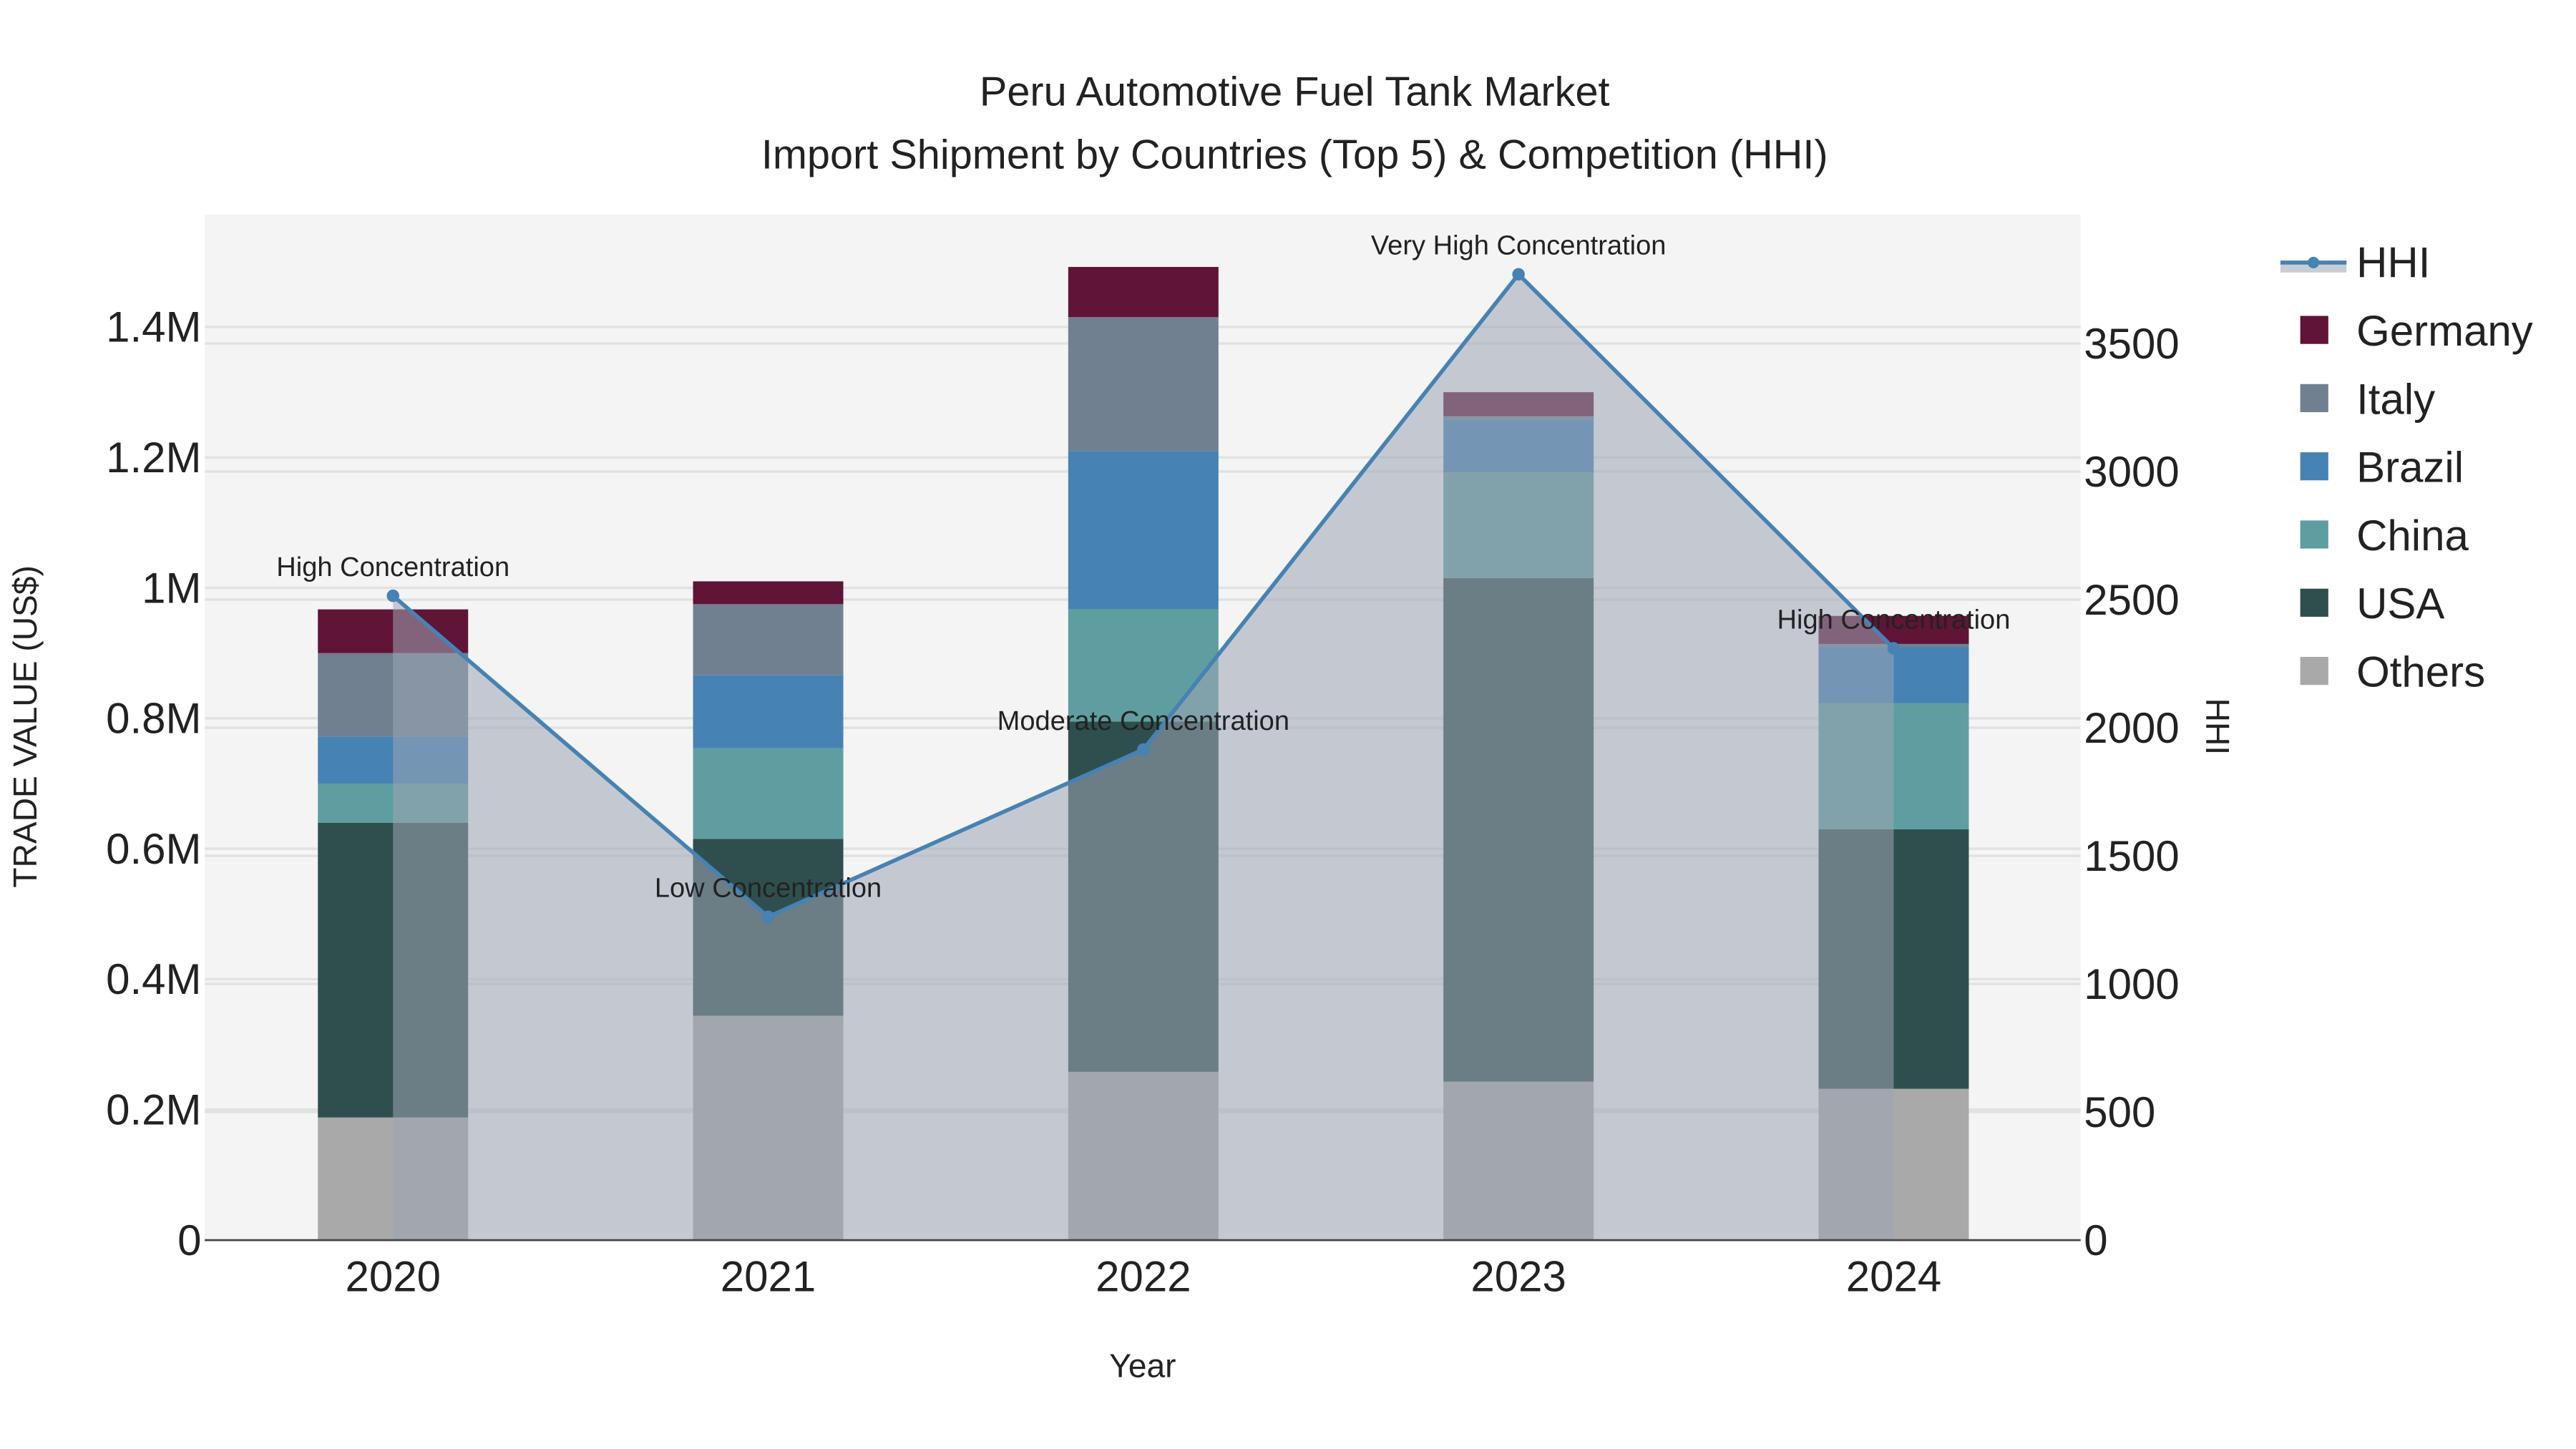  Describe the element at coordinates (2119, 1112) in the screenshot. I see `y2-tick-label: 500` at that location.